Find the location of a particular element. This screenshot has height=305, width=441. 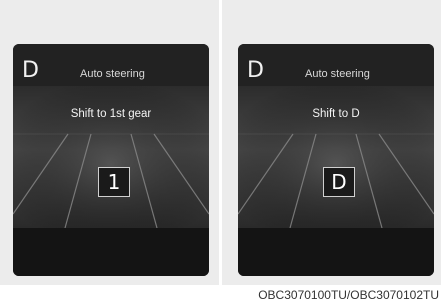

target-gear-box: D is located at coordinates (339, 182).